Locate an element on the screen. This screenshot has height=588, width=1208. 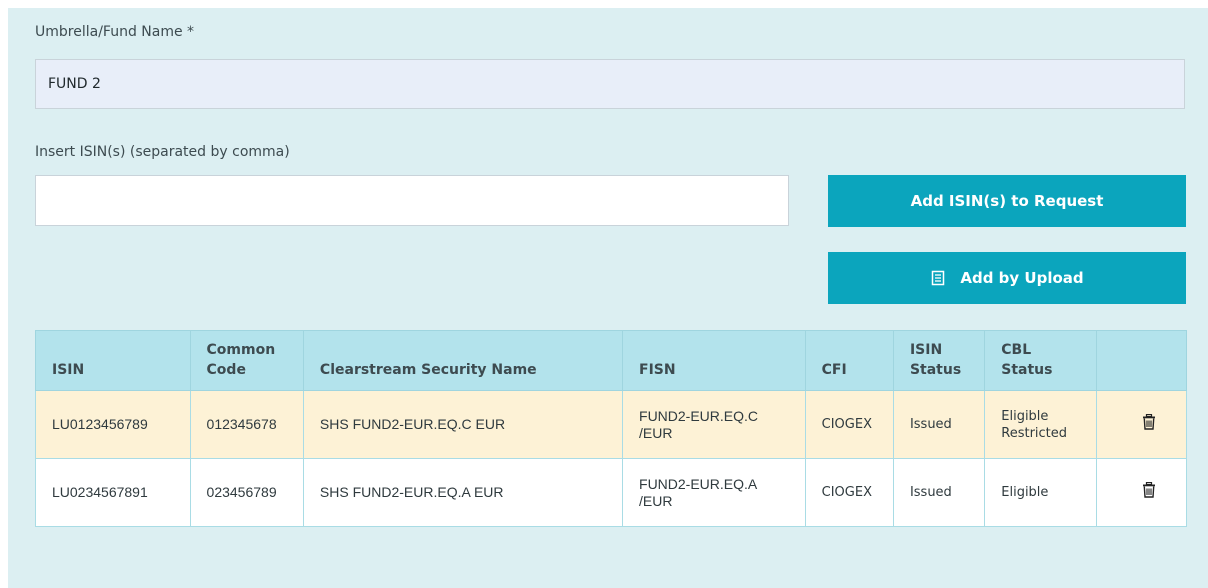
cell-cbl-status: Eligible is located at coordinates (1040, 492).